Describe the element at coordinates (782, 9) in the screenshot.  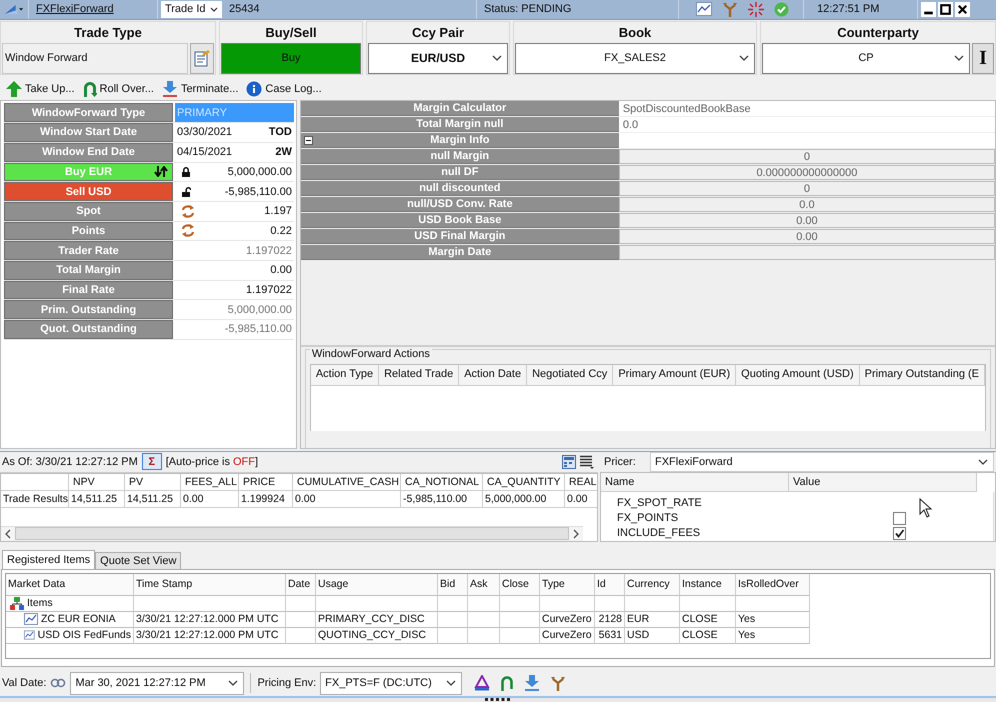
I see `check-icon` at that location.